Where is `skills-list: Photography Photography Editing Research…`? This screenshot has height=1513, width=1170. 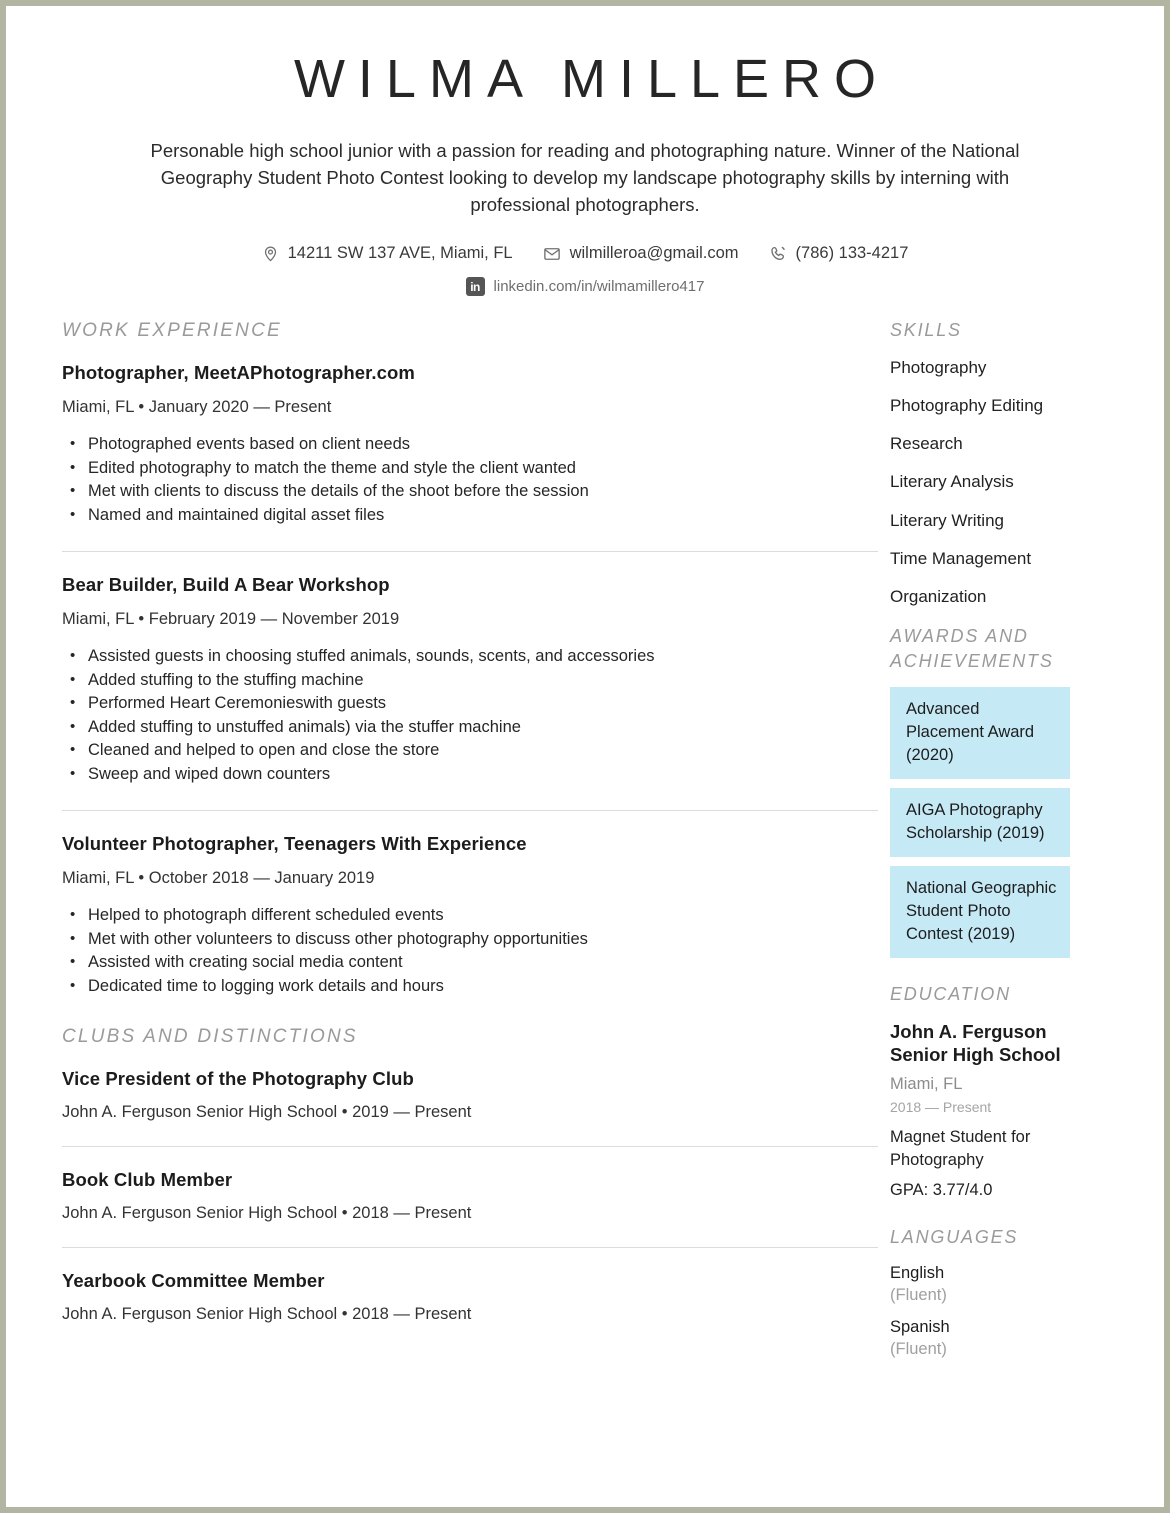
skills-list: Photography Photography Editing Research… is located at coordinates (999, 482).